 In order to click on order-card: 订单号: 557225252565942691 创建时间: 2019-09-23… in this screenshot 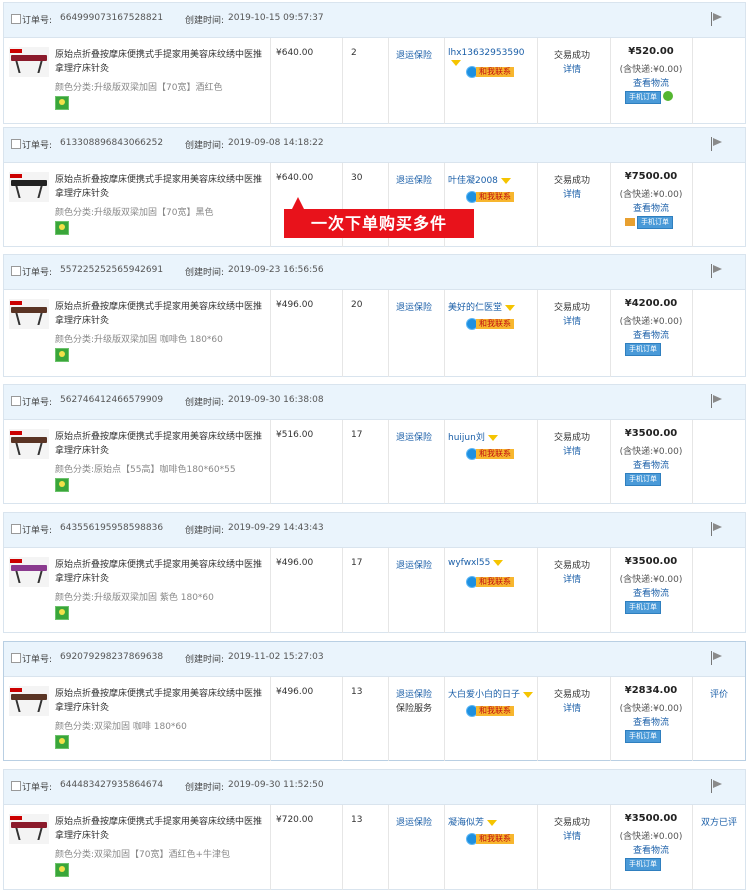, I will do `click(374, 315)`.